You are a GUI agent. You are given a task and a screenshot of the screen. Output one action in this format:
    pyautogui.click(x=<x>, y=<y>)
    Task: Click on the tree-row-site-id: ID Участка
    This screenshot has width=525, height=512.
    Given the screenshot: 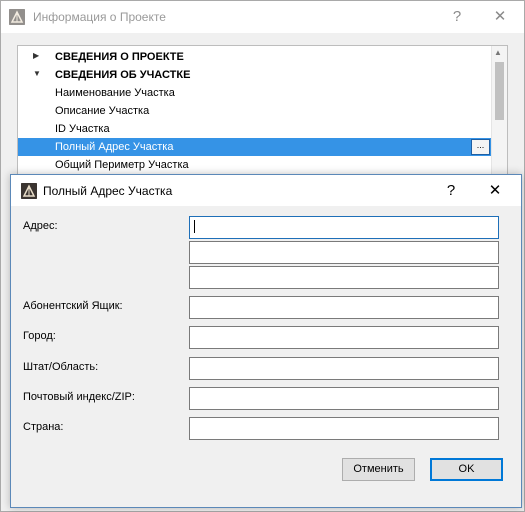 What is the action you would take?
    pyautogui.click(x=254, y=129)
    